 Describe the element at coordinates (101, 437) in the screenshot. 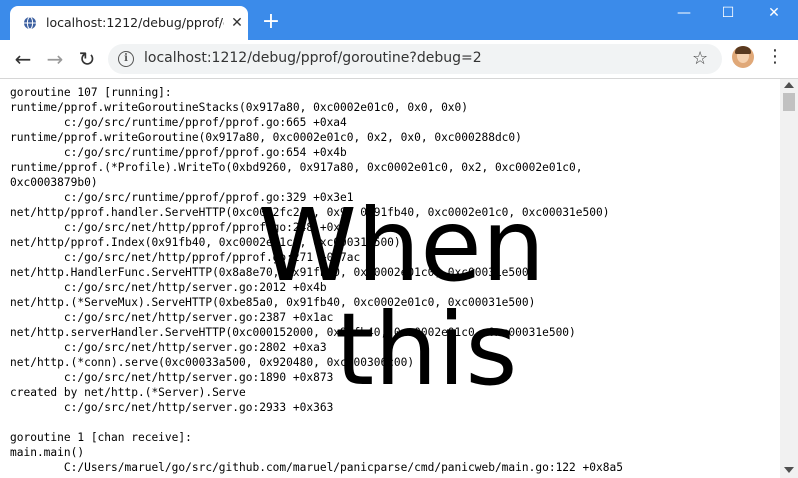

I see `dump-line: goroutine 1 [chan receive]:` at that location.